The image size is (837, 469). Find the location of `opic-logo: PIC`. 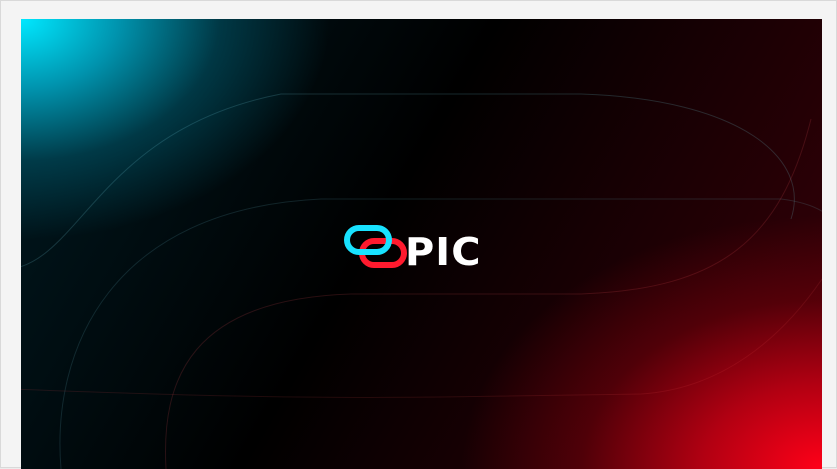

opic-logo: PIC is located at coordinates (423, 248).